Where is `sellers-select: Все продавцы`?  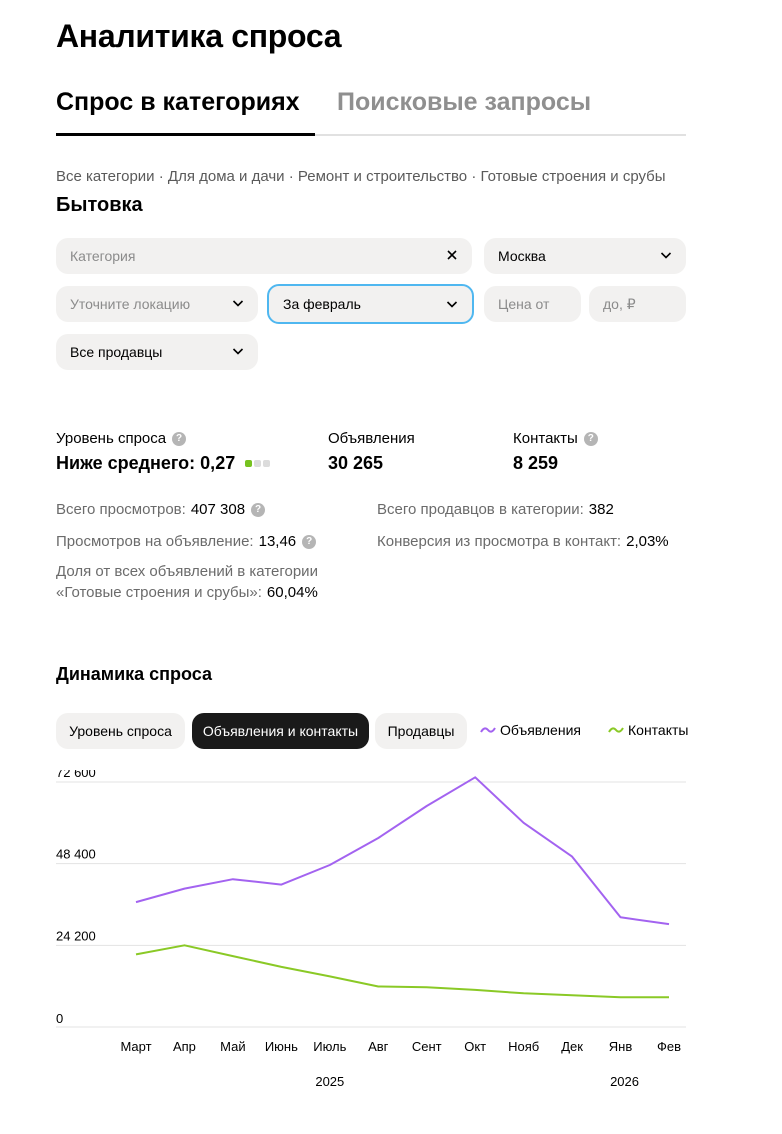 sellers-select: Все продавцы is located at coordinates (157, 352).